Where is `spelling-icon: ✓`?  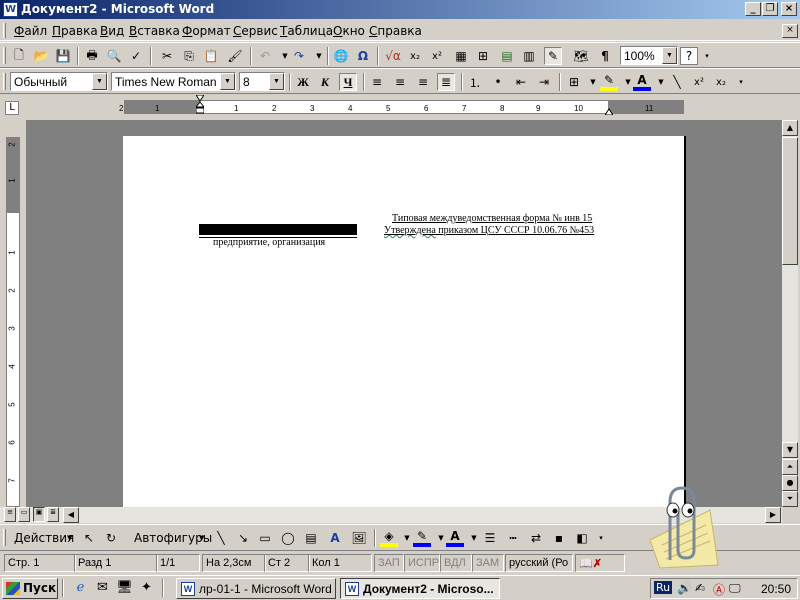
spelling-icon: ✓ is located at coordinates (136, 56).